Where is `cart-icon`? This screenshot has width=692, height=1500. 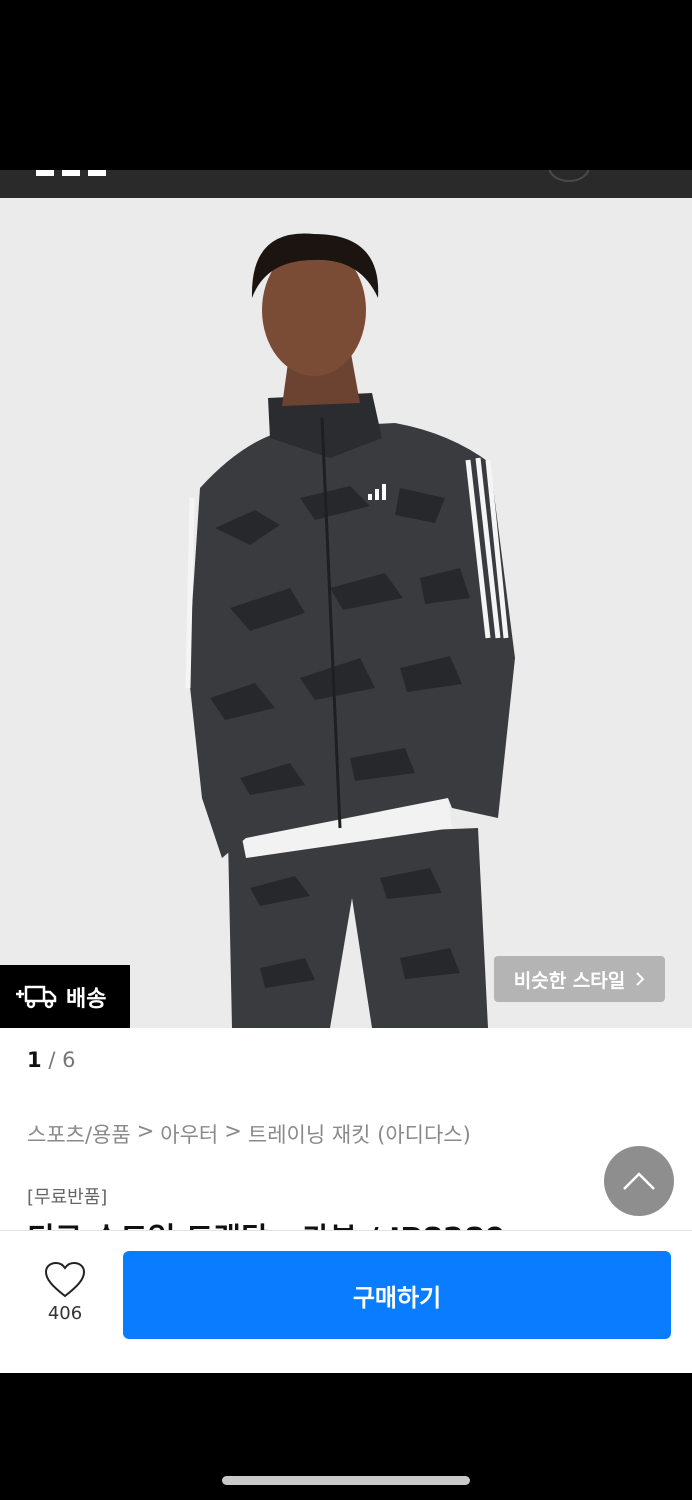 cart-icon is located at coordinates (569, 176).